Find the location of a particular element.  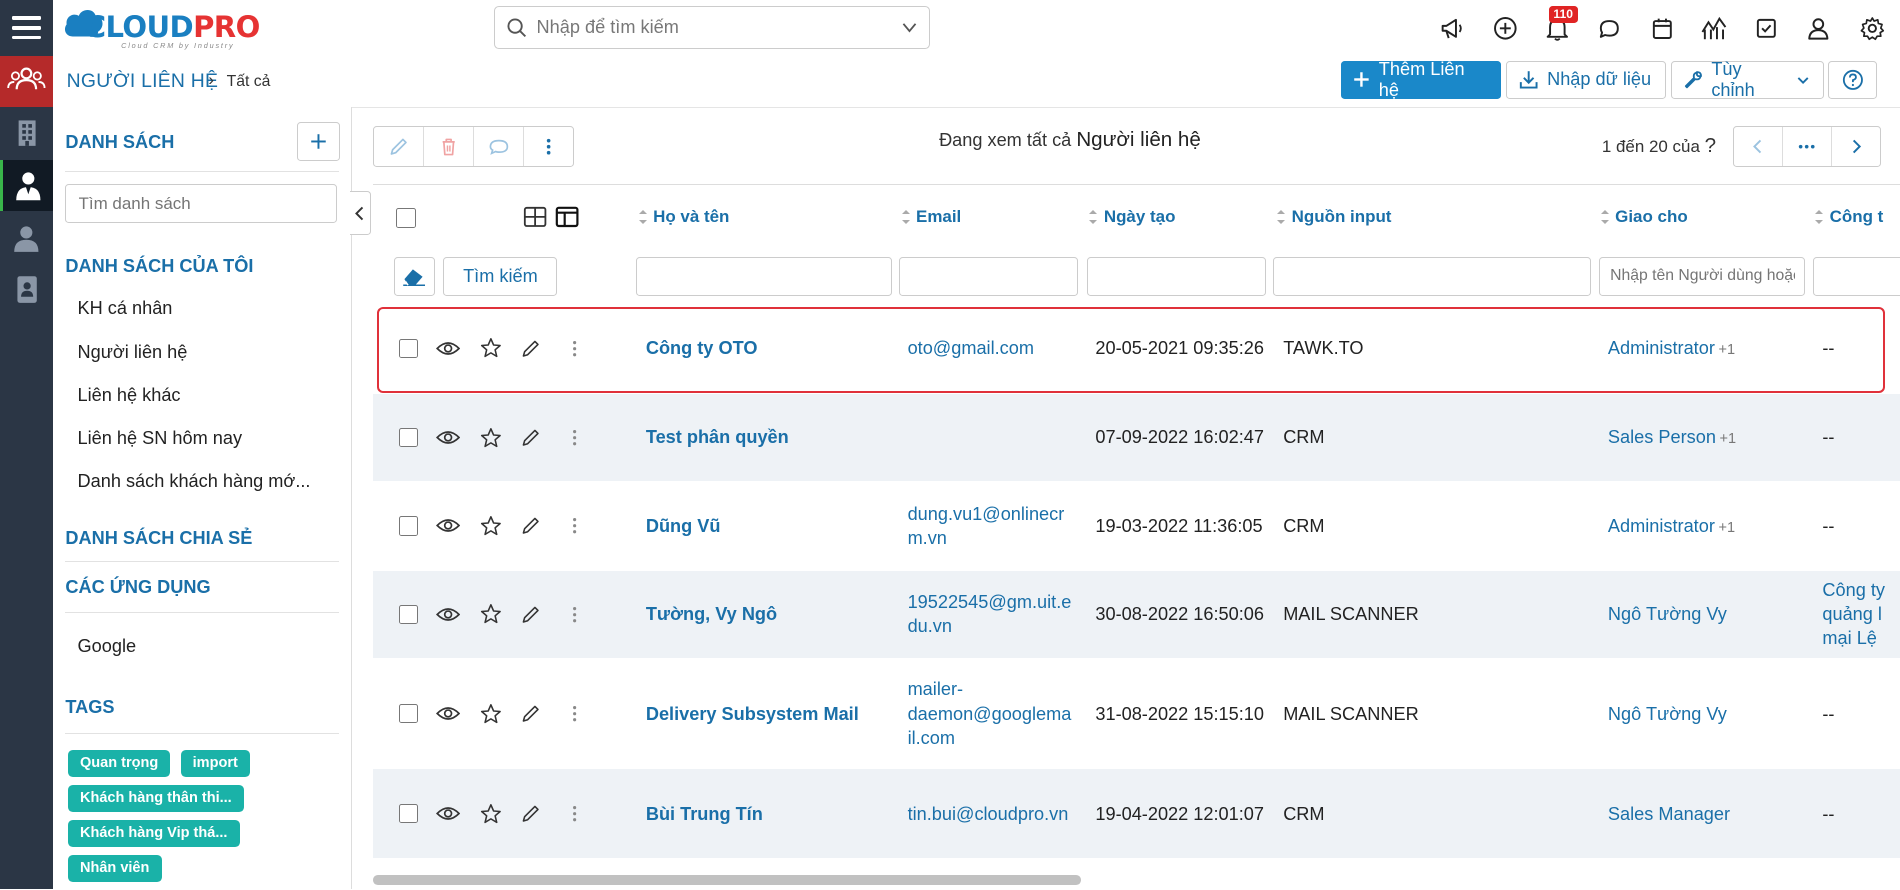

assignee: Sales Person +1 is located at coordinates (1672, 438).